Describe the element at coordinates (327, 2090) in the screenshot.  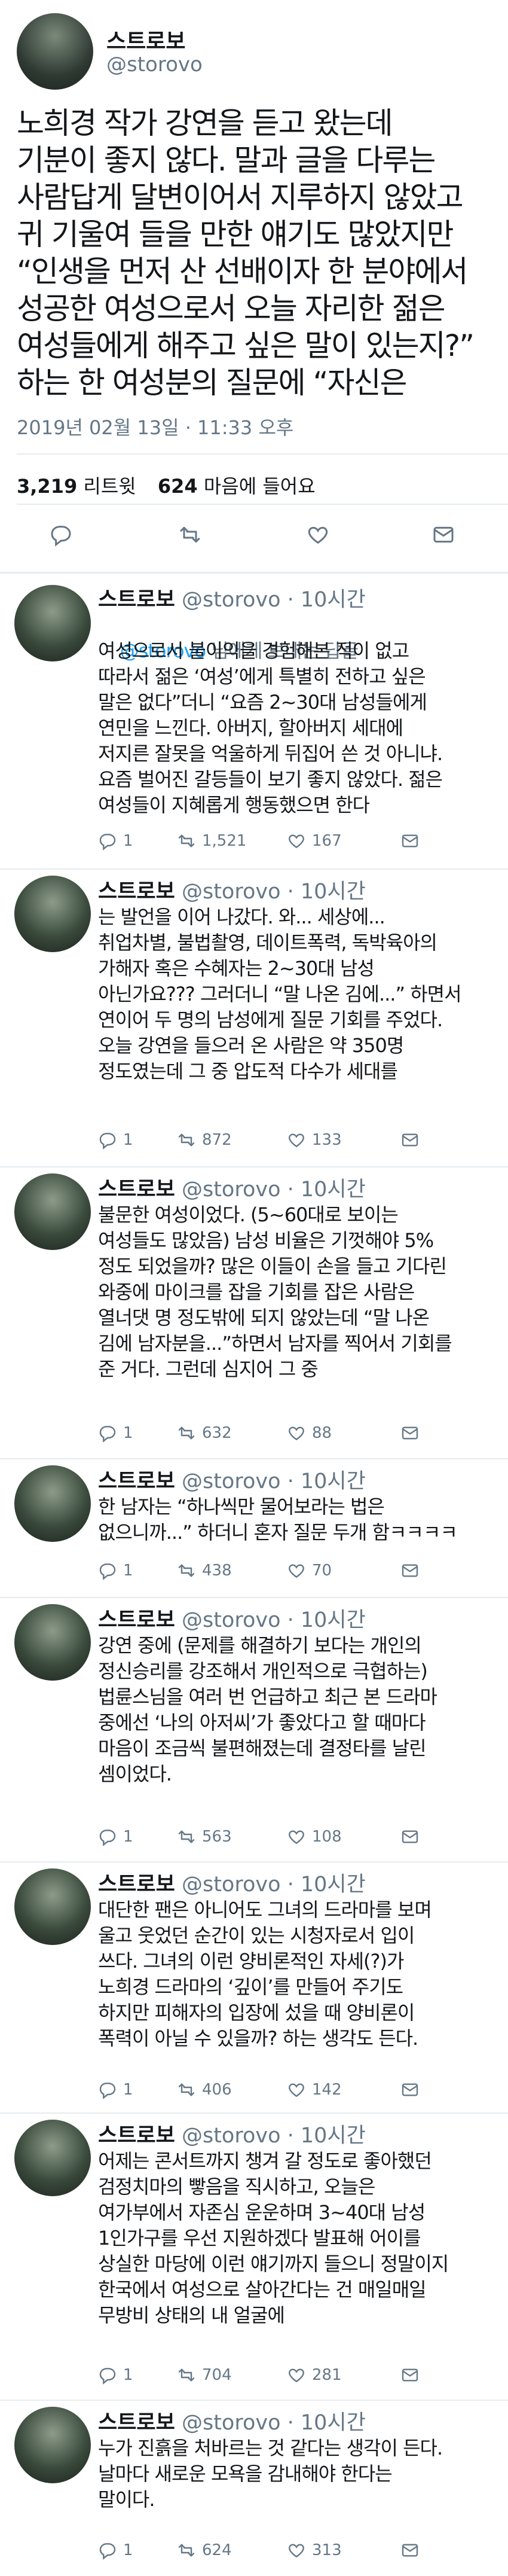
I see `like-count: 142` at that location.